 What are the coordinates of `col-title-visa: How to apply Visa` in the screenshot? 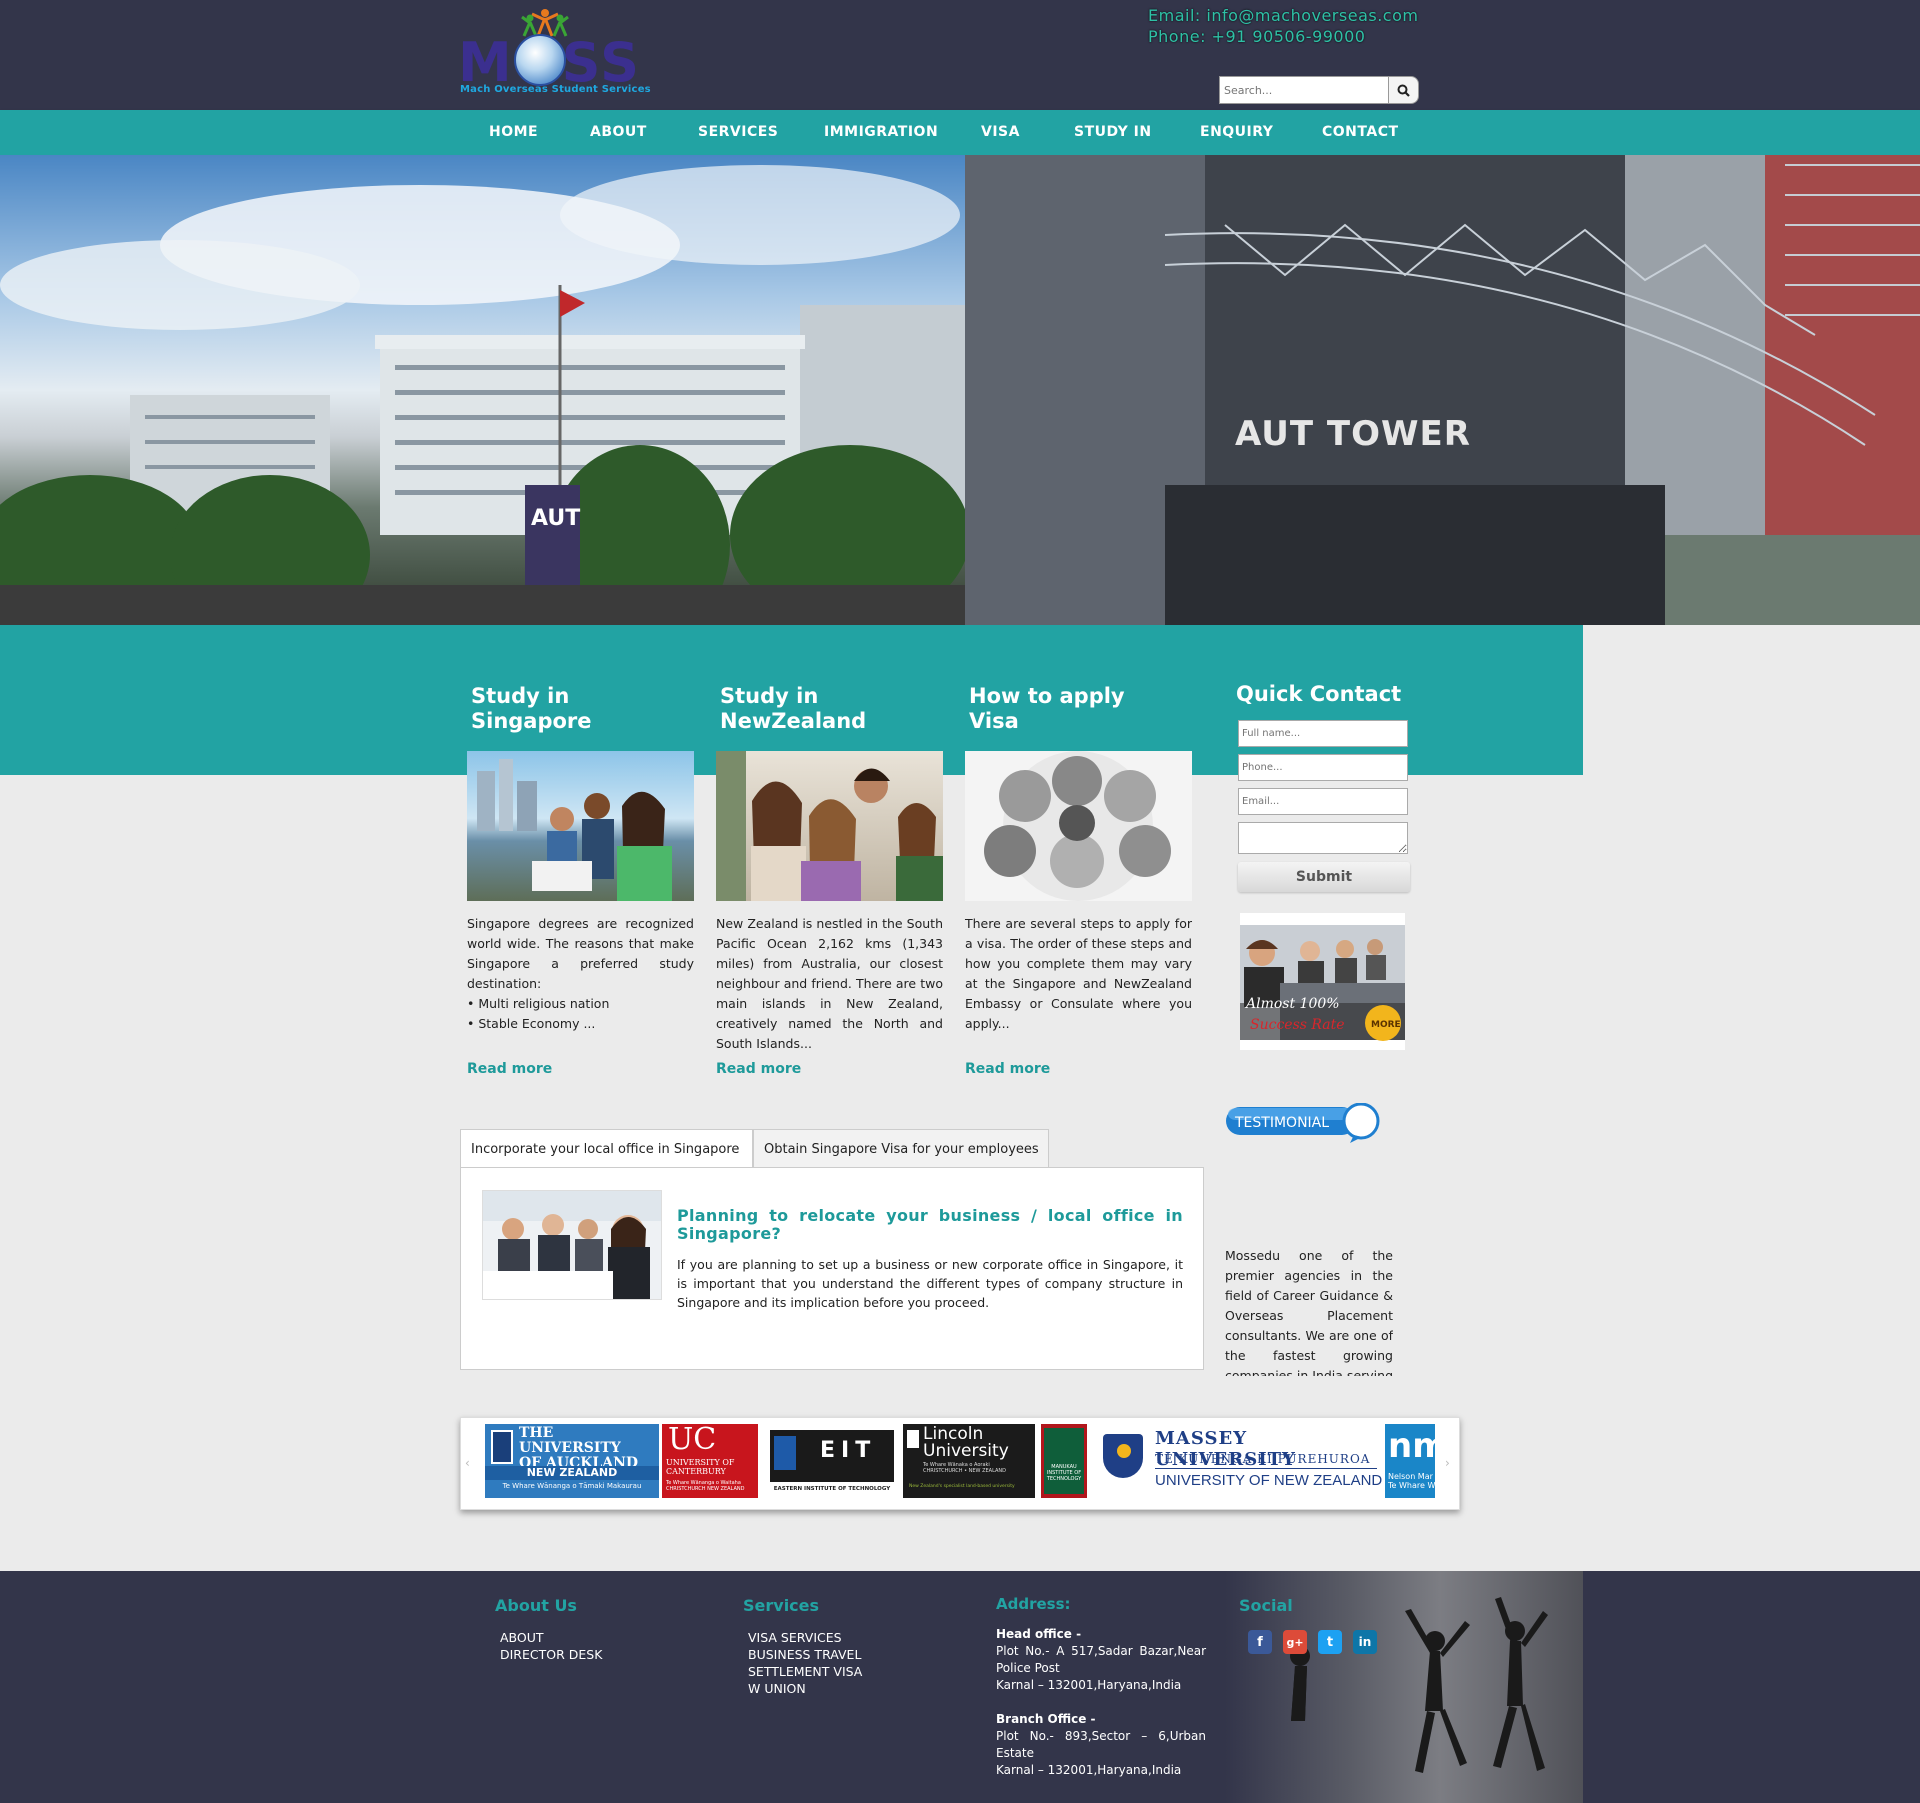 It's located at (1047, 708).